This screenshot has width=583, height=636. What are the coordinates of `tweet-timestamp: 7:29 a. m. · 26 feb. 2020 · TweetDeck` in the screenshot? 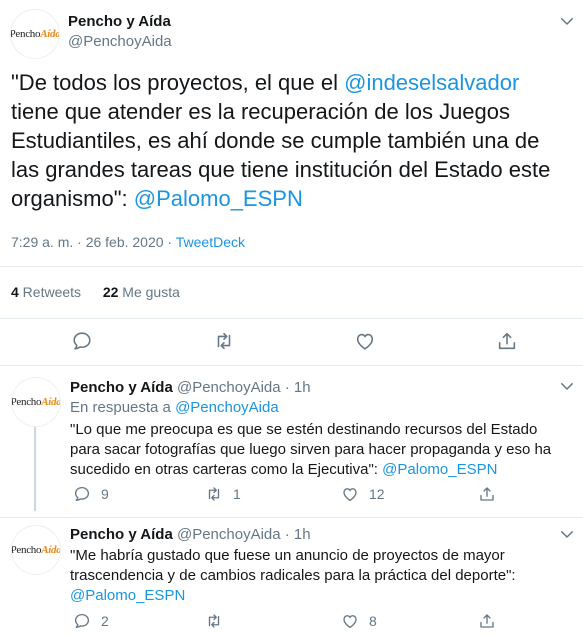 It's located at (128, 242).